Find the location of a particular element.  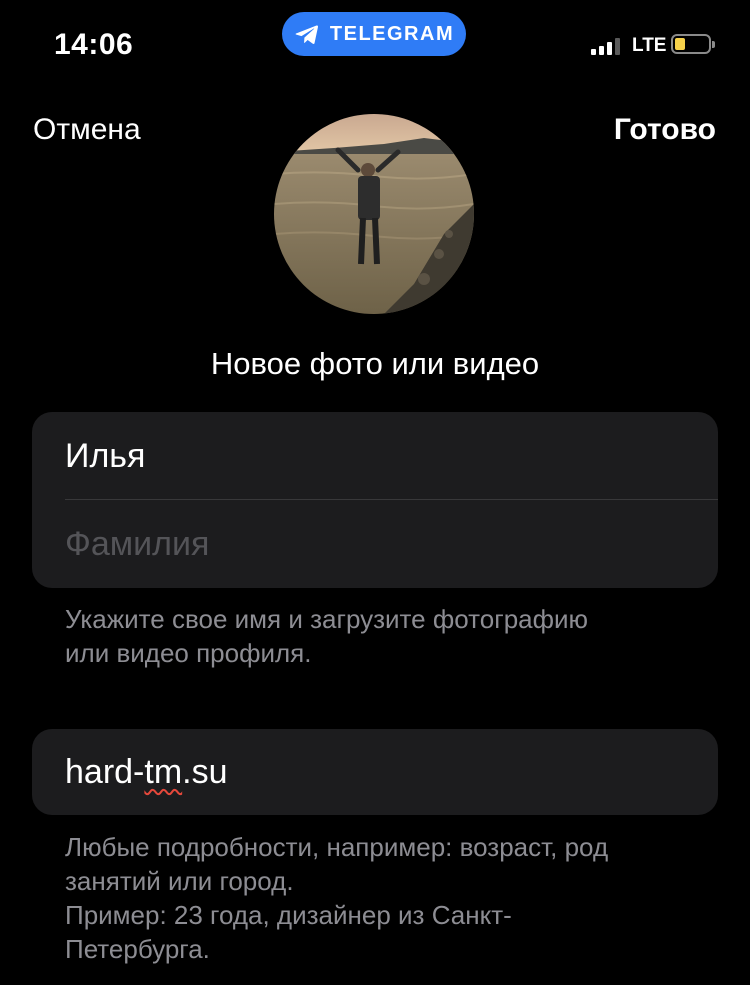

status-bar: 14:06 TELEGRAM LTE is located at coordinates (375, 45).